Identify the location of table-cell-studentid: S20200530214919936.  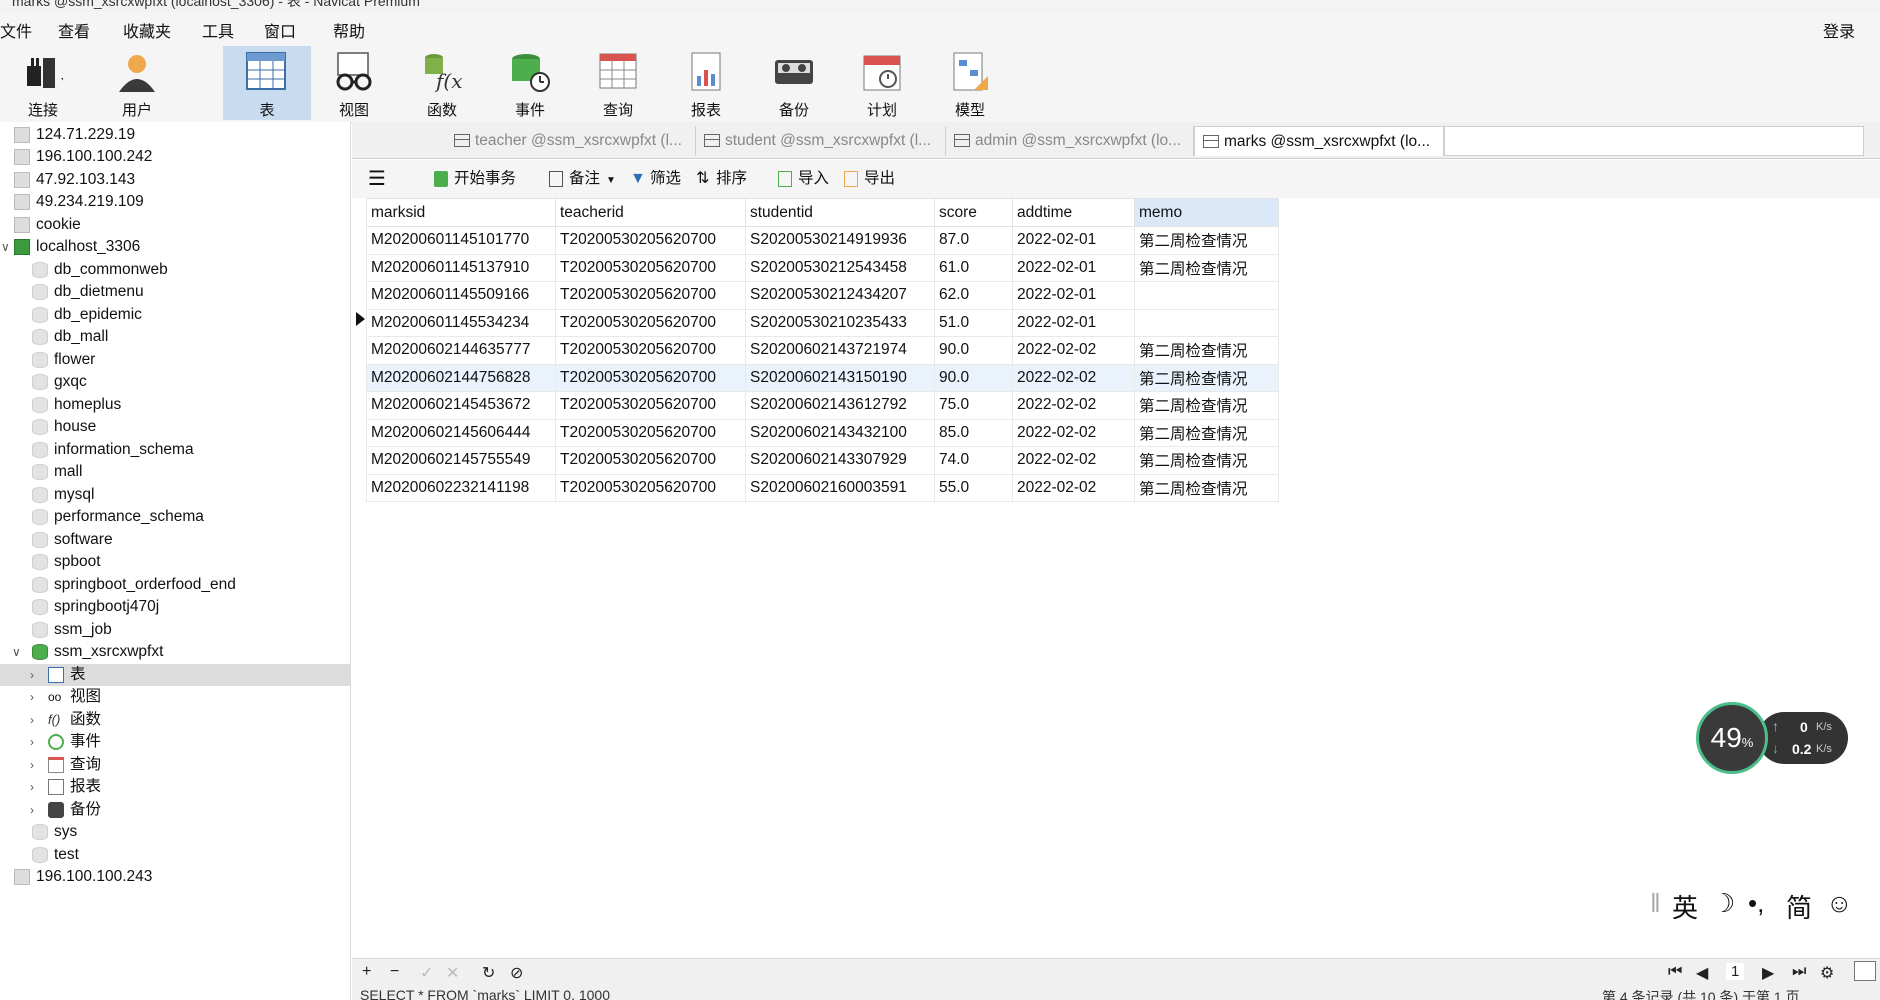
(840, 240).